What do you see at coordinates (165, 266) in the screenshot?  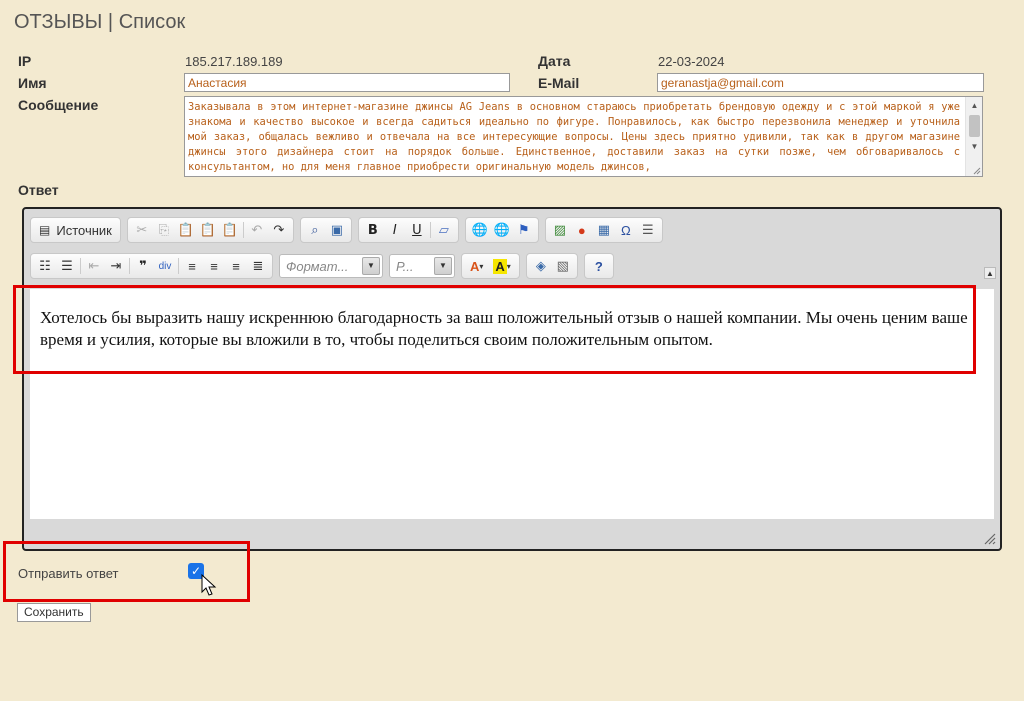 I see `div-container-icon: div` at bounding box center [165, 266].